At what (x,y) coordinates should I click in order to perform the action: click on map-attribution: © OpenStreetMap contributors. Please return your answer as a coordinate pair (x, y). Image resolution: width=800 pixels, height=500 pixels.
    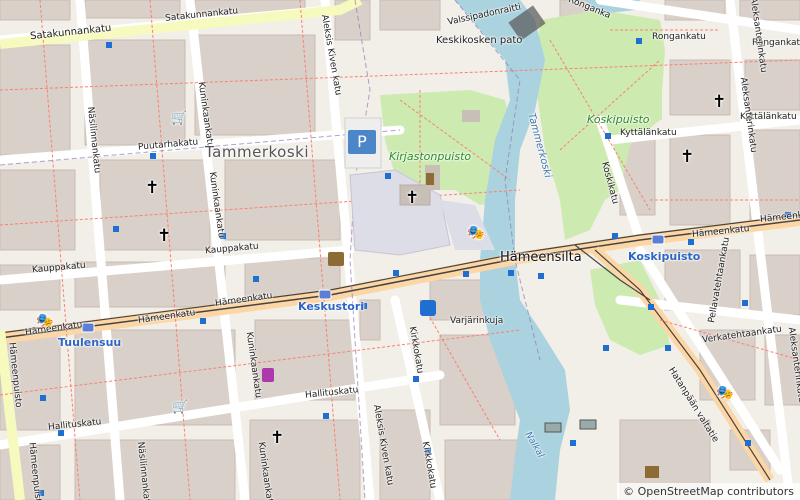
    Looking at the image, I should click on (708, 491).